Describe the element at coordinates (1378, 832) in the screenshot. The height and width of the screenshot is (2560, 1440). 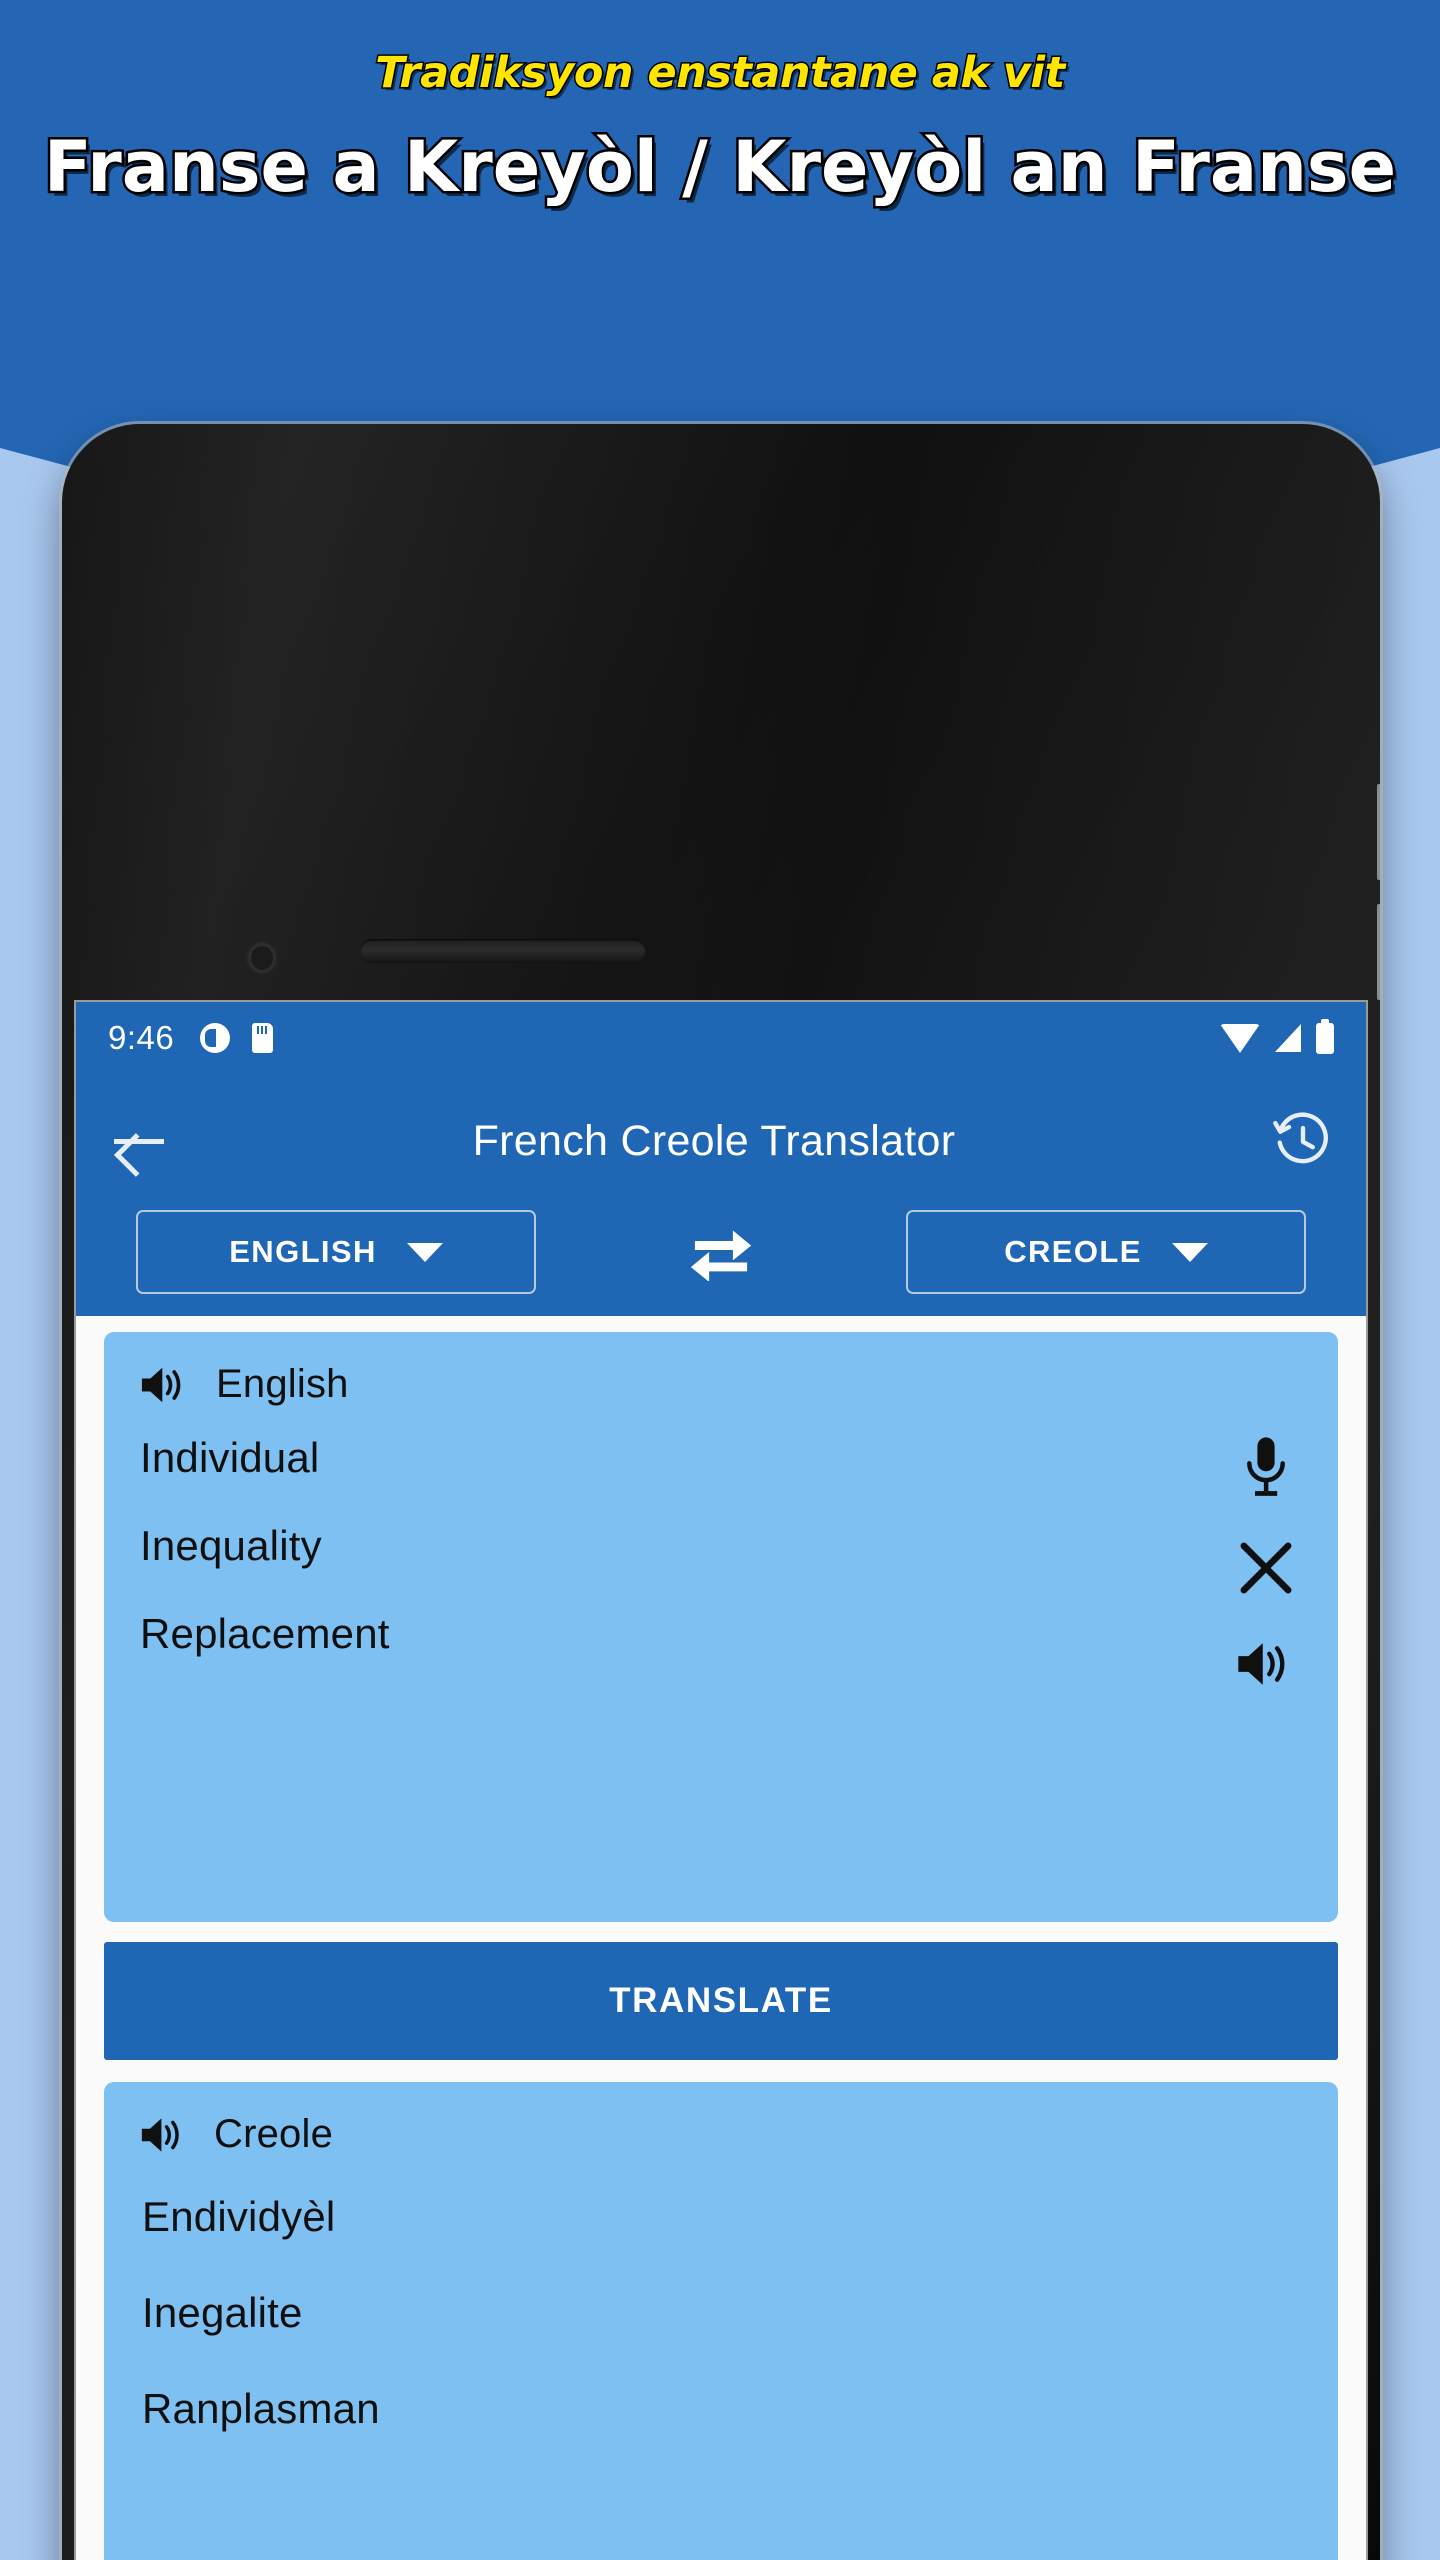
I see `volume-button-up` at that location.